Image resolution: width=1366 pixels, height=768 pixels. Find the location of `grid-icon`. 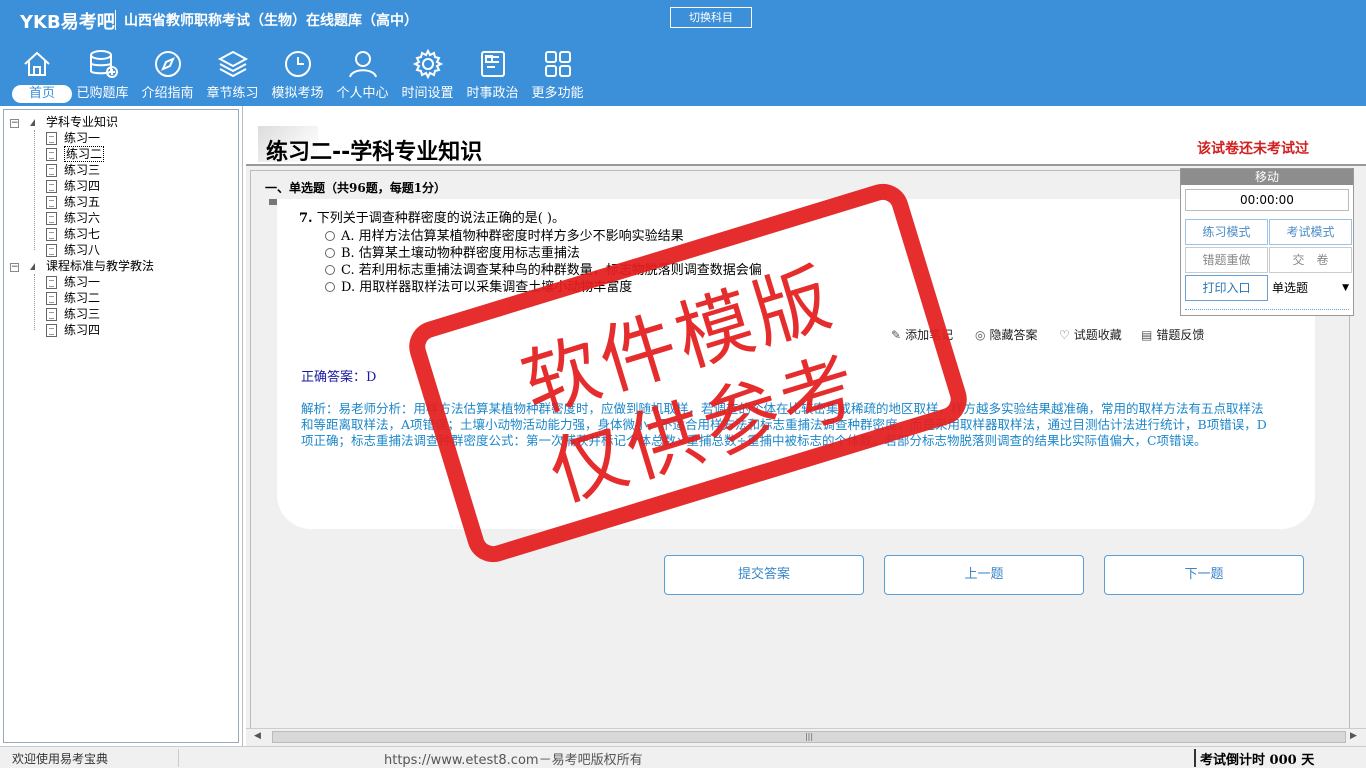

grid-icon is located at coordinates (557, 64).